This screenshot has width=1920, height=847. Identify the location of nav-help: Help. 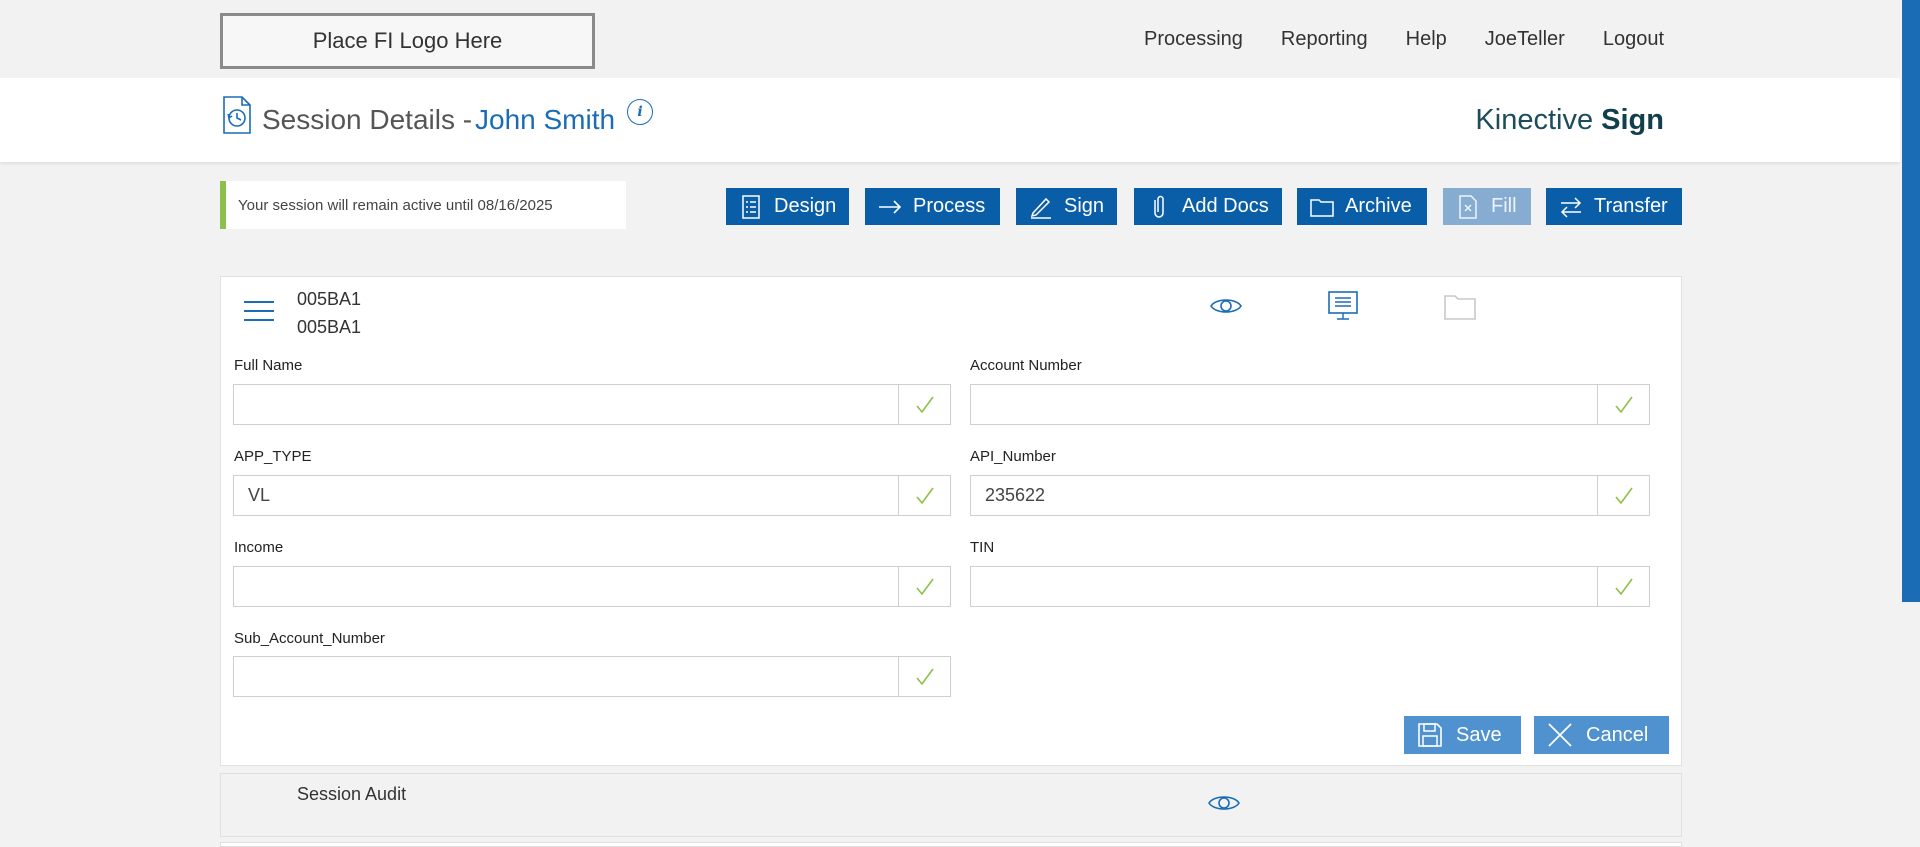
(1426, 39).